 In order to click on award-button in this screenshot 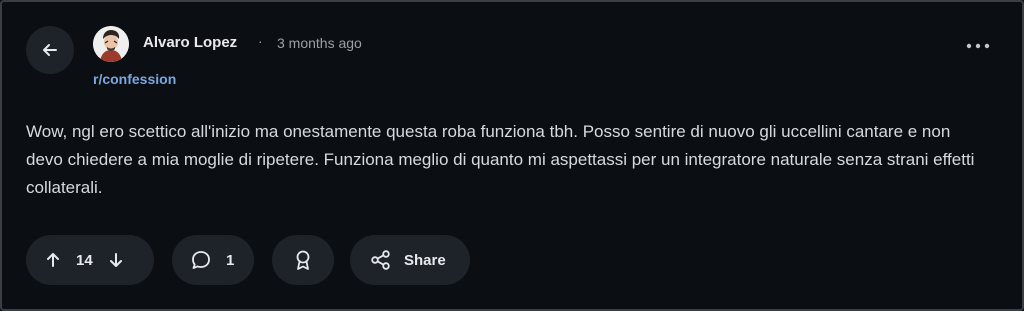, I will do `click(303, 260)`.